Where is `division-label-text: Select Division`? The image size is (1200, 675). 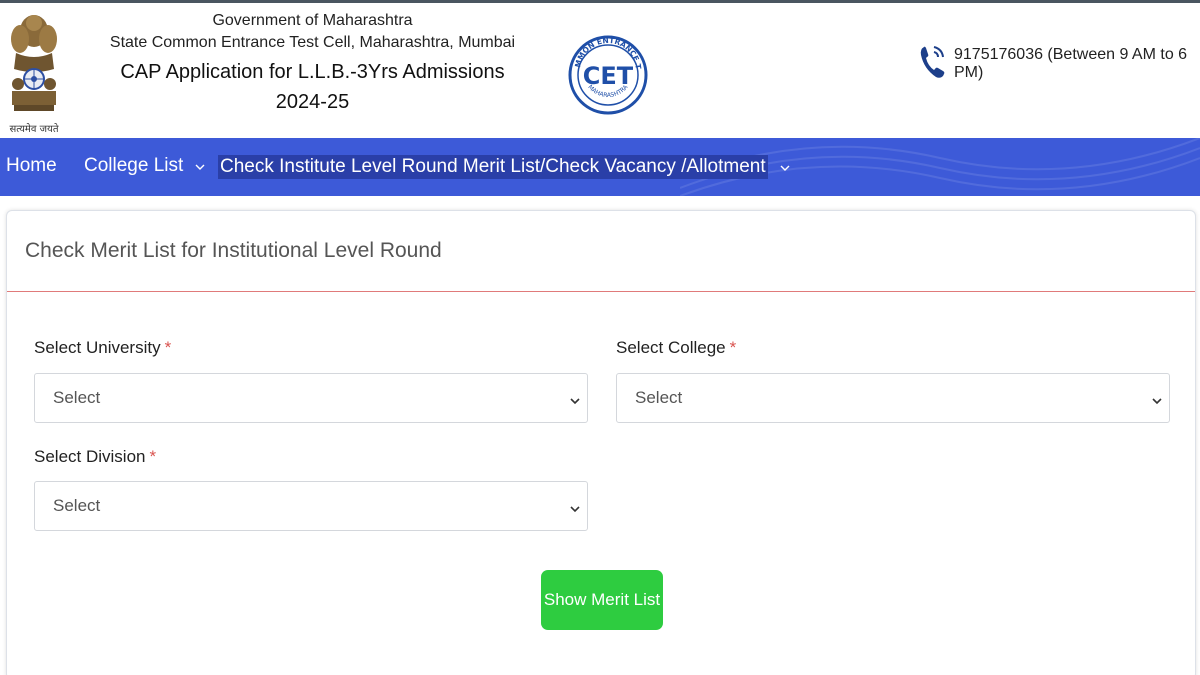 division-label-text: Select Division is located at coordinates (90, 456).